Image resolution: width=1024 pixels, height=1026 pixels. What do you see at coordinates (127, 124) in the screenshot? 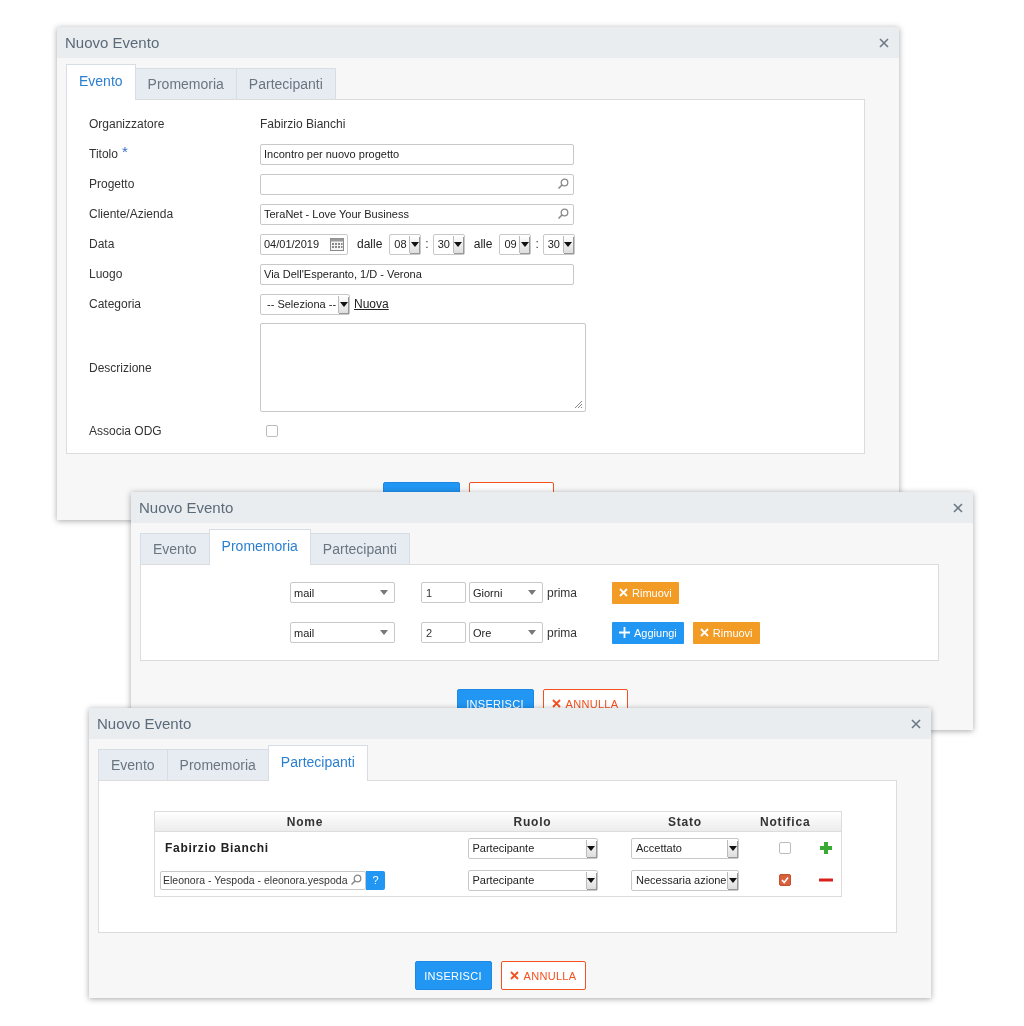
I see `field-label: Organizzatore` at bounding box center [127, 124].